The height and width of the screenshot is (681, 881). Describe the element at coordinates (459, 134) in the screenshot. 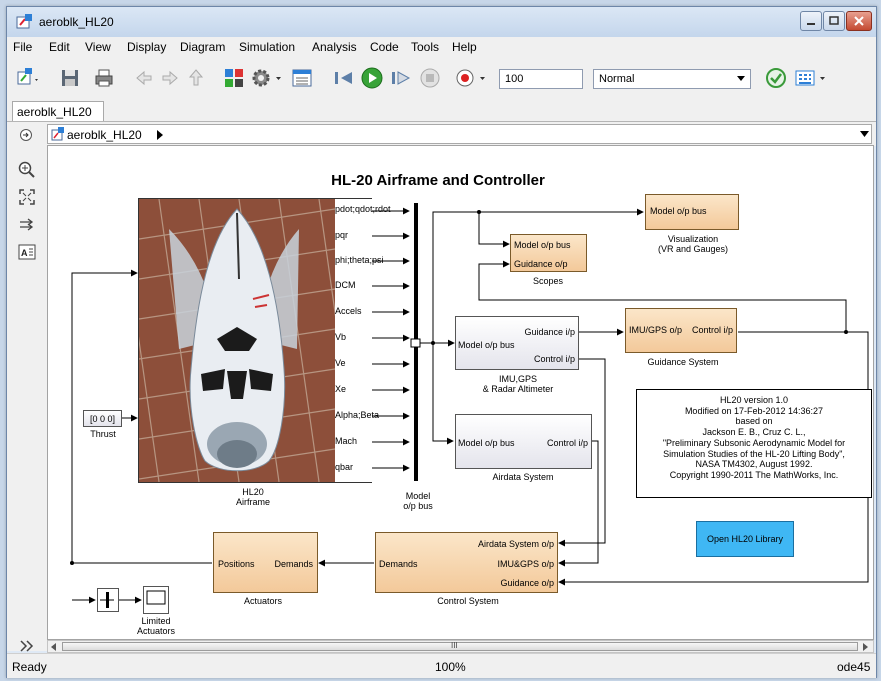

I see `breadcrumb: aeroblk_HL20` at that location.